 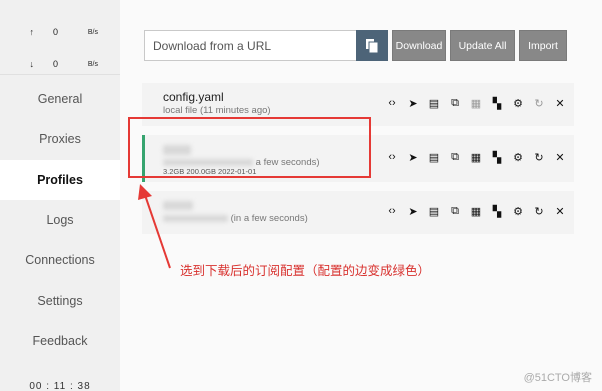 I want to click on watermark: @51CTO博客, so click(x=557, y=378).